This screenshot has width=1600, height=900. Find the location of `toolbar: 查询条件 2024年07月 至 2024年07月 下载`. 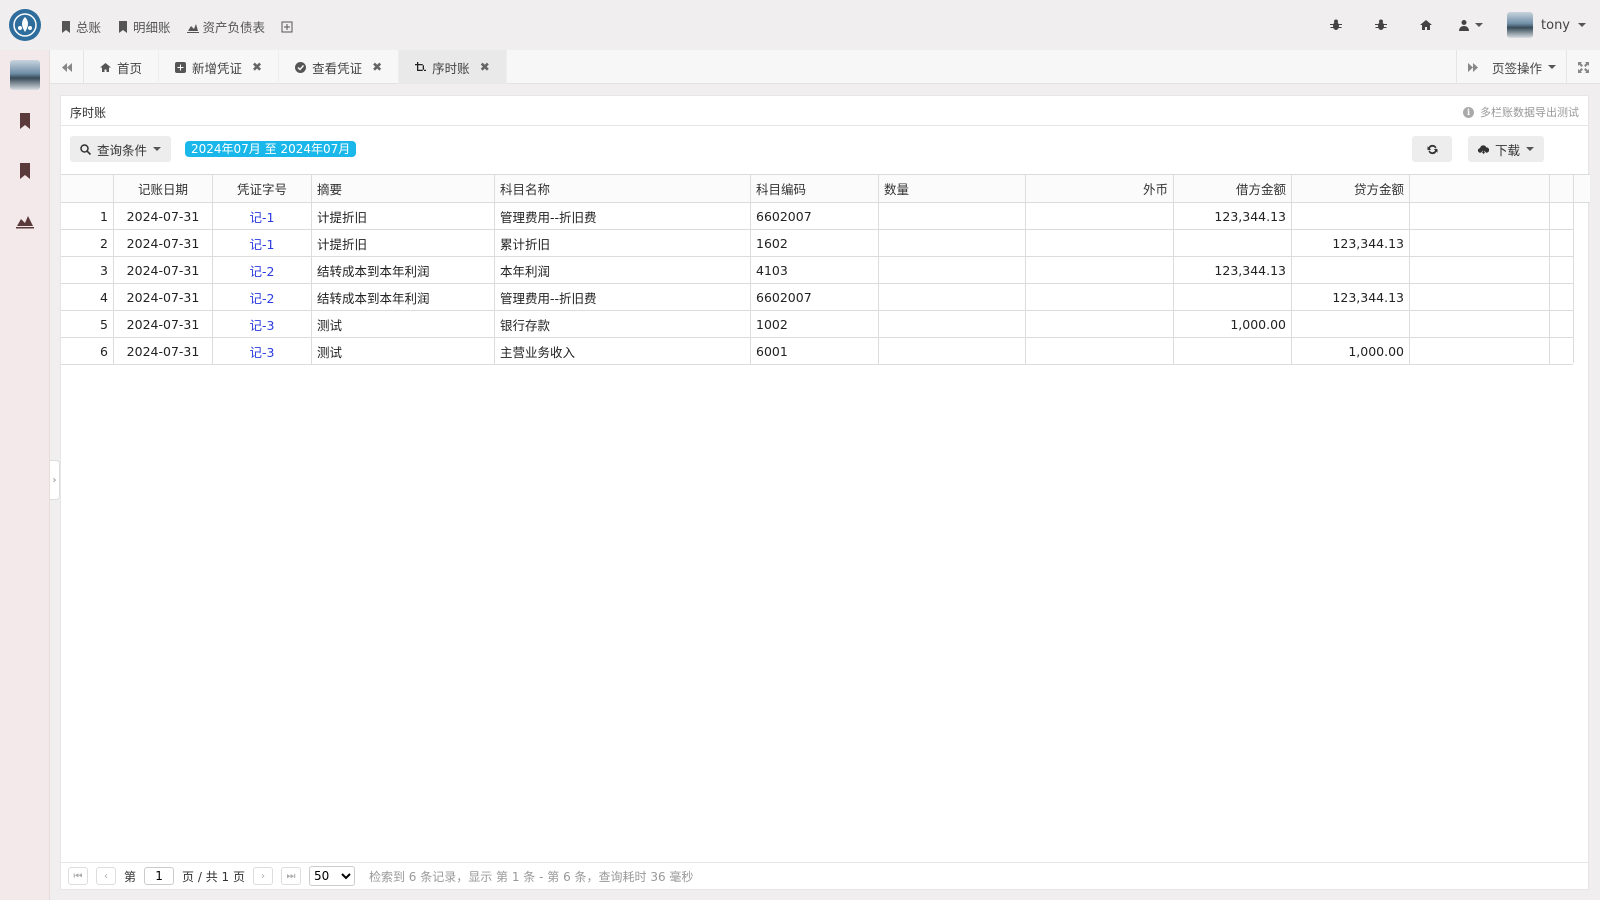

toolbar: 查询条件 2024年07月 至 2024年07月 下载 is located at coordinates (824, 150).